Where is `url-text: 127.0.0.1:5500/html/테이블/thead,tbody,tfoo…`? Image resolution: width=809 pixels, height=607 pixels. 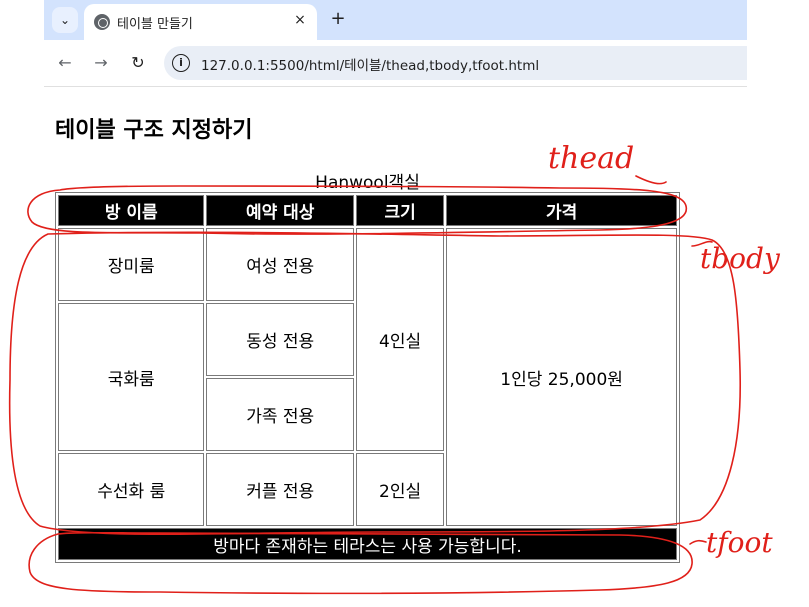
url-text: 127.0.0.1:5500/html/테이블/thead,tbody,tfoo… is located at coordinates (370, 64).